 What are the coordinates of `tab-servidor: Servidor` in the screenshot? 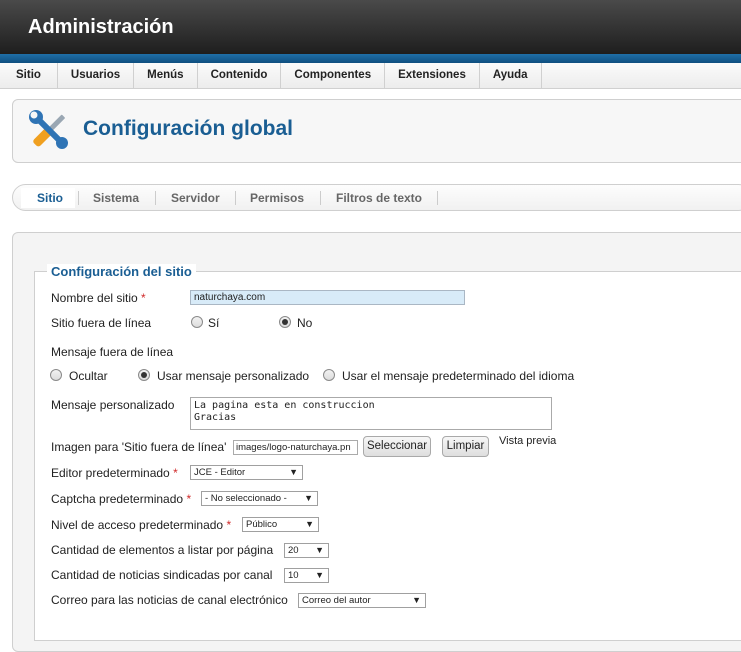 It's located at (195, 198).